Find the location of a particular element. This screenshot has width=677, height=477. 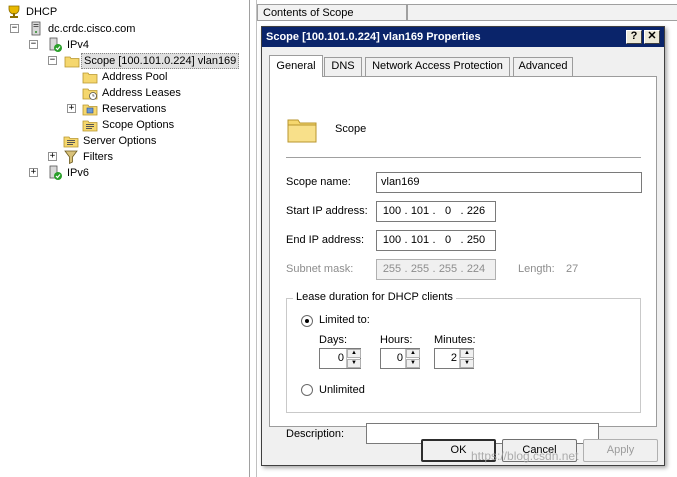

address-leases-icon is located at coordinates (90, 94).